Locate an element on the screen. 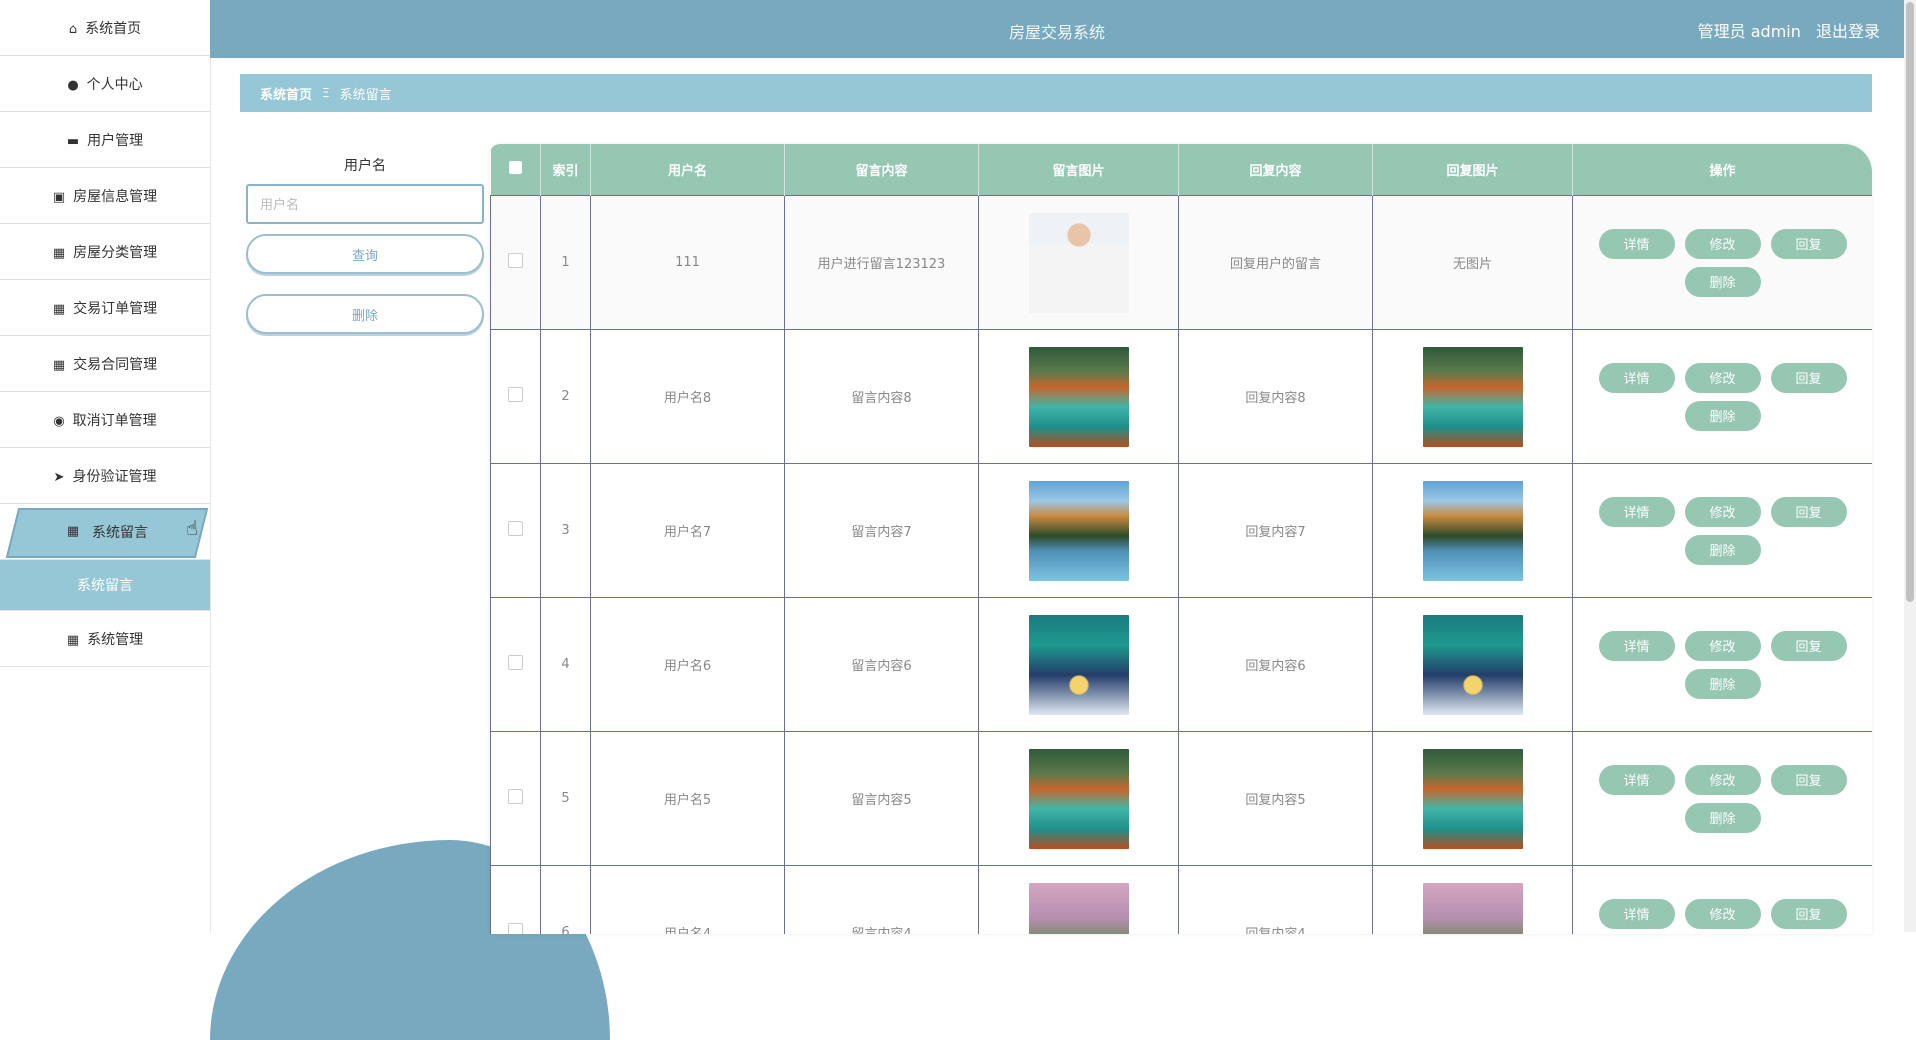 Image resolution: width=1916 pixels, height=1040 pixels. sidebar-item: ▣ 房屋信息管理 is located at coordinates (105, 196).